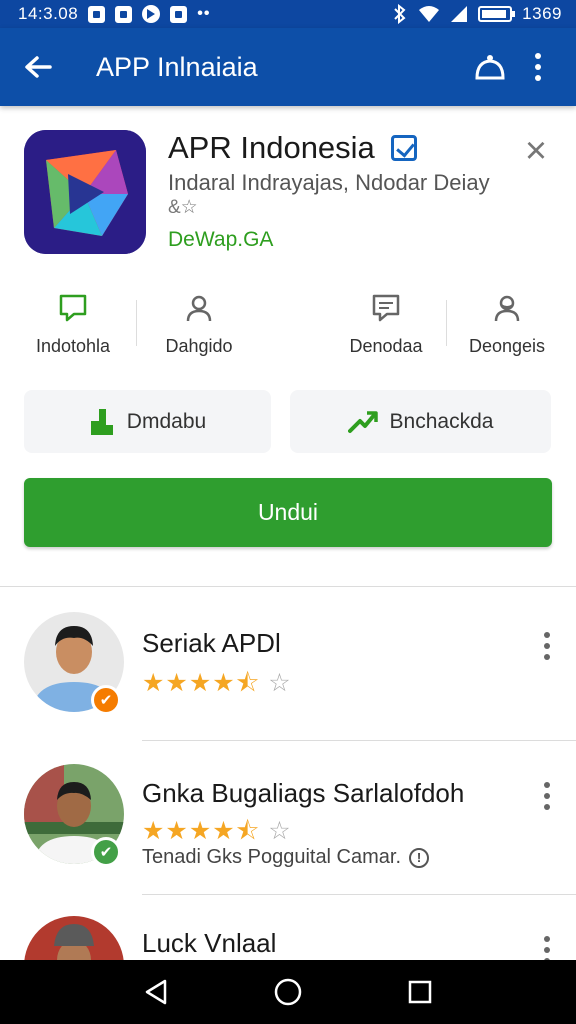 The width and height of the screenshot is (576, 1024). What do you see at coordinates (179, 14) in the screenshot?
I see `message-icon` at bounding box center [179, 14].